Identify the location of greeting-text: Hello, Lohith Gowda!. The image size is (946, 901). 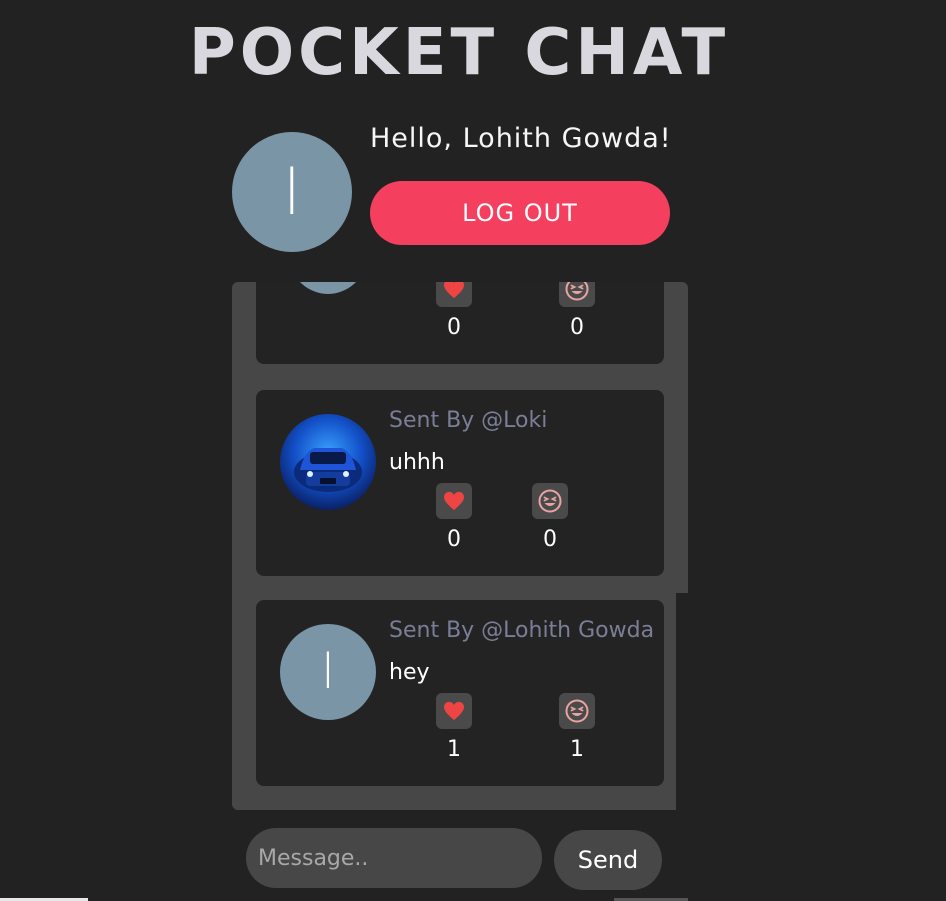
(521, 138).